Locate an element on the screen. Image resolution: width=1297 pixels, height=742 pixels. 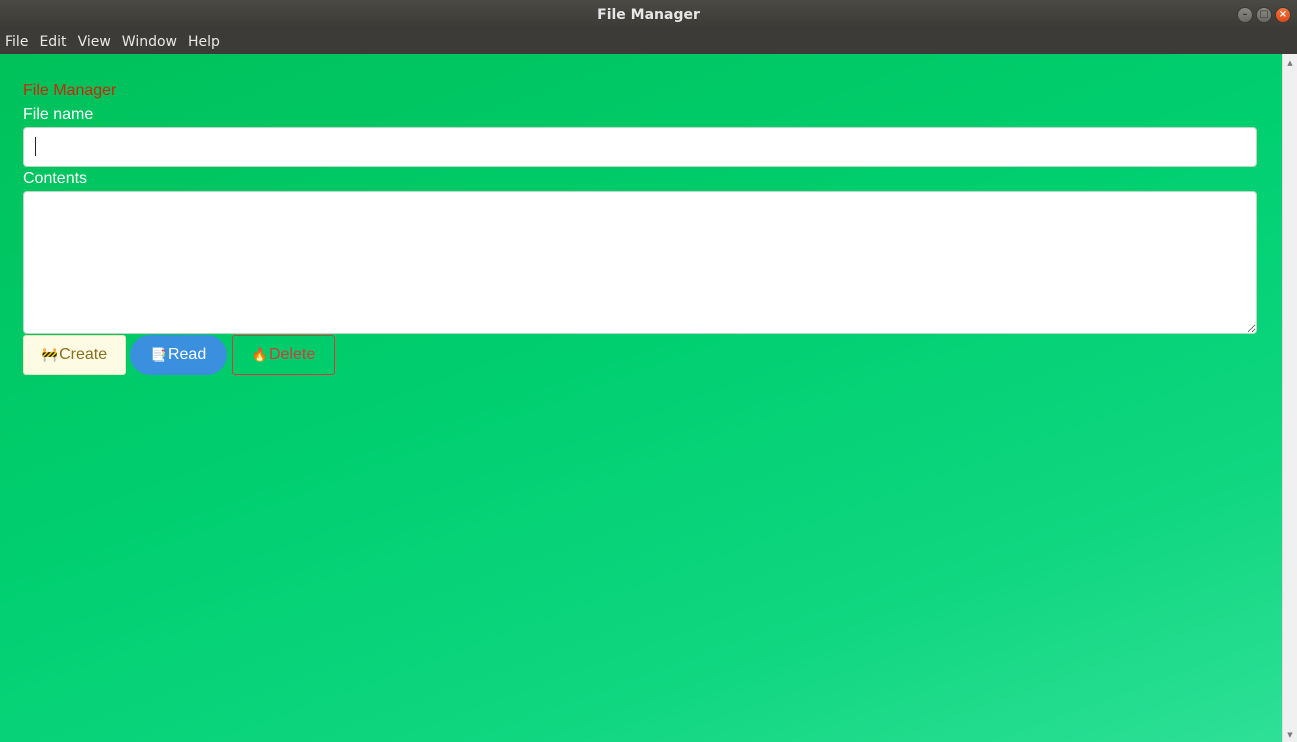
close-button: × is located at coordinates (1283, 15).